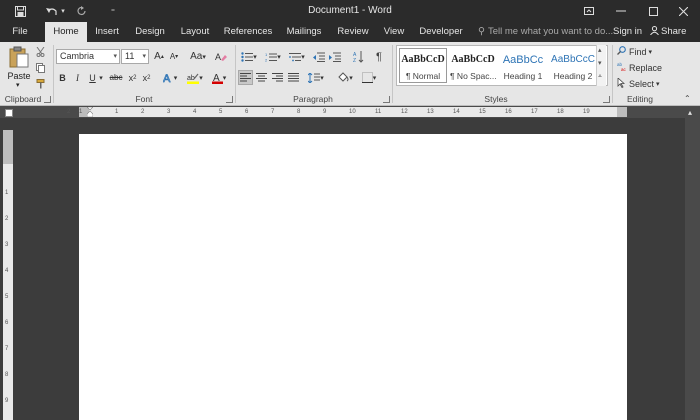 The height and width of the screenshot is (420, 700). Describe the element at coordinates (266, 59) in the screenshot. I see `svg-text: 2` at that location.